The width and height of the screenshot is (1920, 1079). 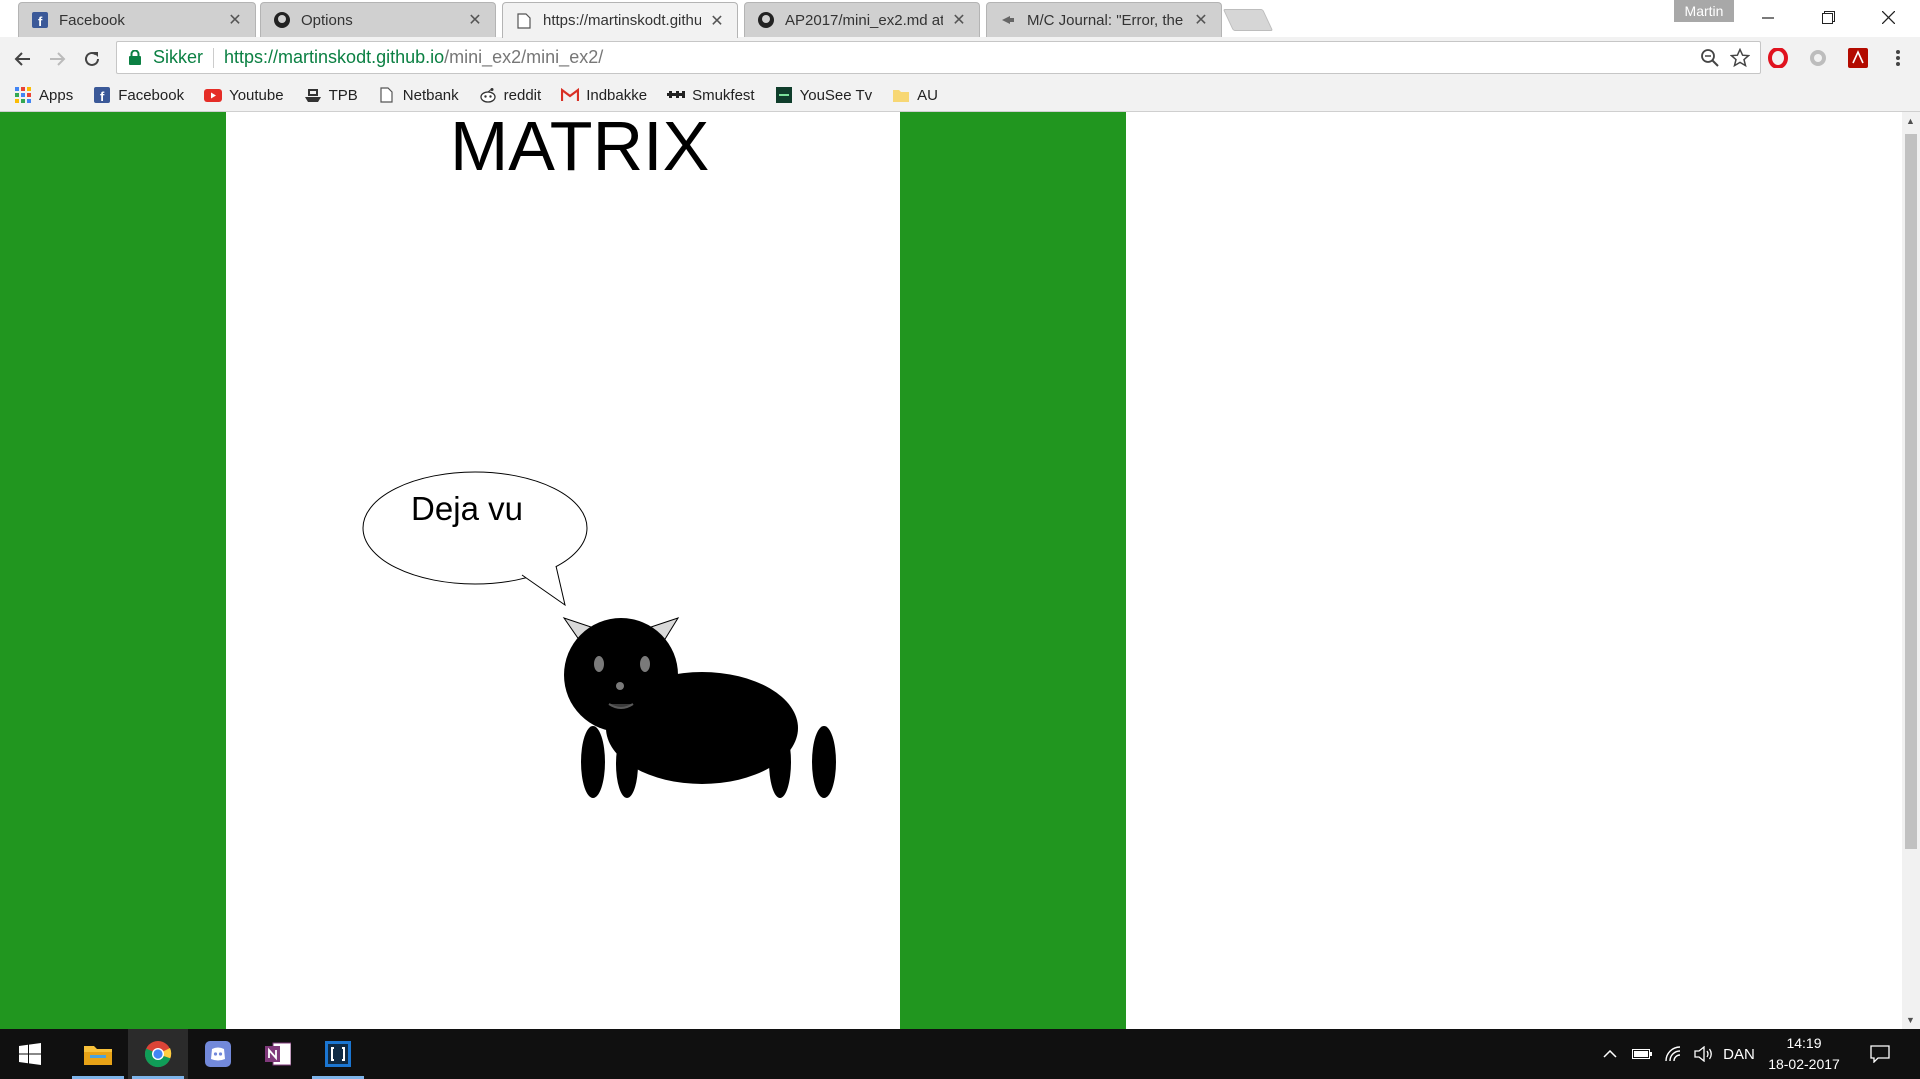 What do you see at coordinates (256, 95) in the screenshot?
I see `bookmark-label: Youtube` at bounding box center [256, 95].